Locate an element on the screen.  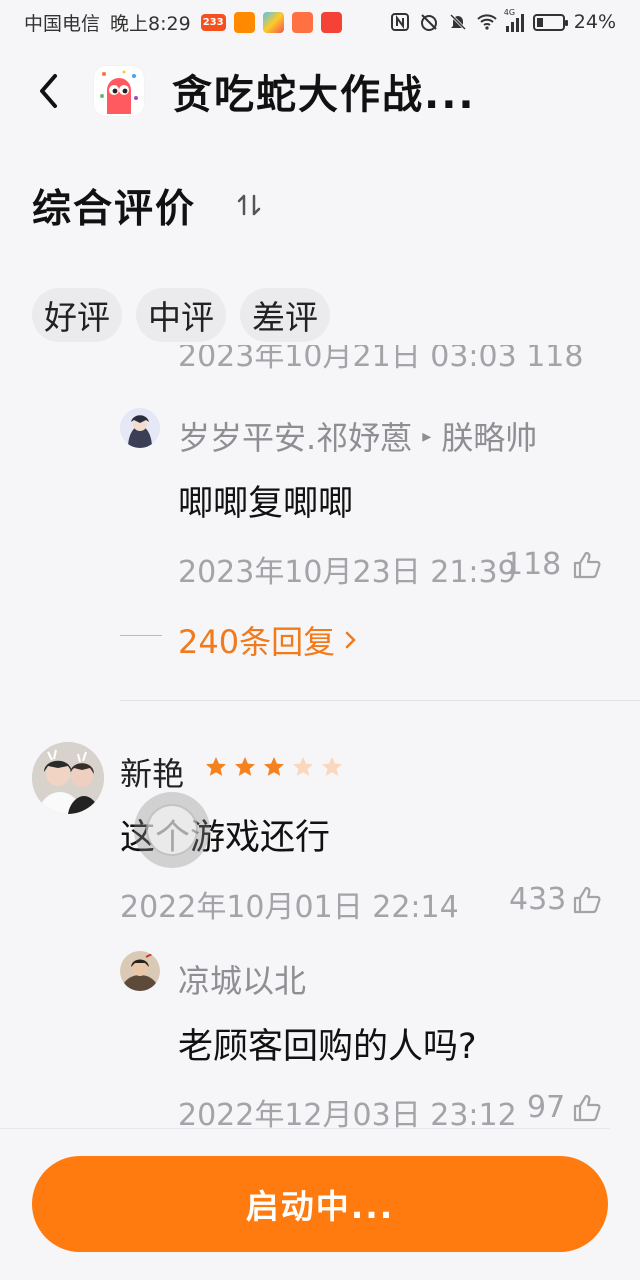
reply-header: 岁岁平安.祁妤蒽 ▸ 朕略帅 is located at coordinates (357, 436).